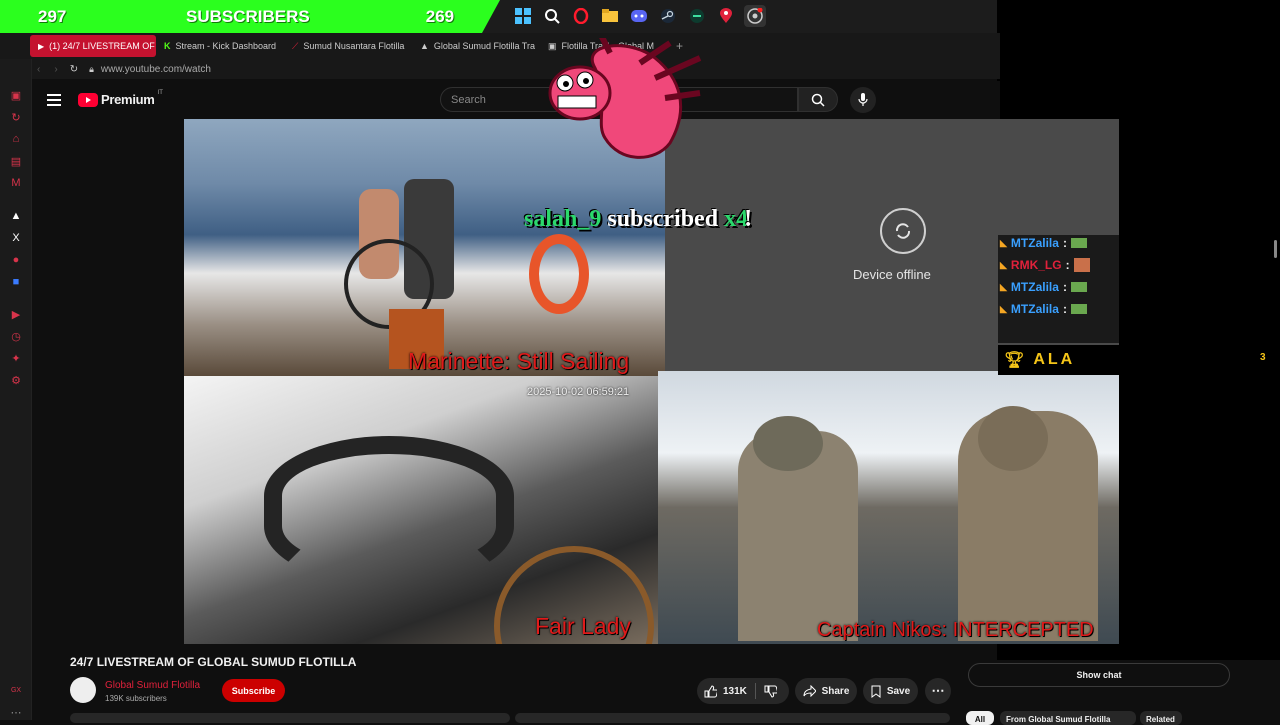 This screenshot has height=725, width=1280. What do you see at coordinates (892, 274) in the screenshot?
I see `device-offline-text: Device offline` at bounding box center [892, 274].